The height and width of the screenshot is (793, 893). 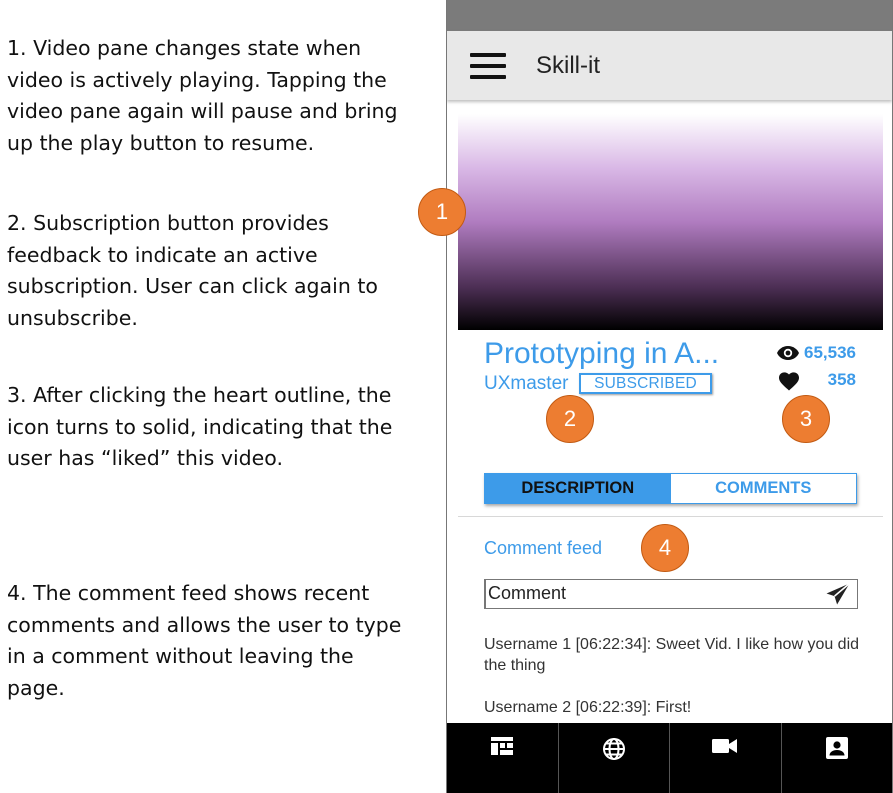 I want to click on send-icon, so click(x=838, y=594).